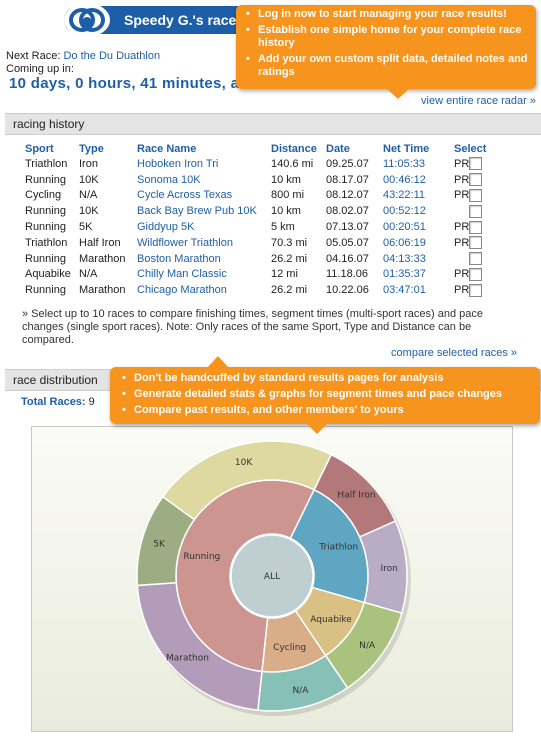 This screenshot has width=541, height=742. What do you see at coordinates (404, 243) in the screenshot?
I see `net-time-link: 06:06:19` at bounding box center [404, 243].